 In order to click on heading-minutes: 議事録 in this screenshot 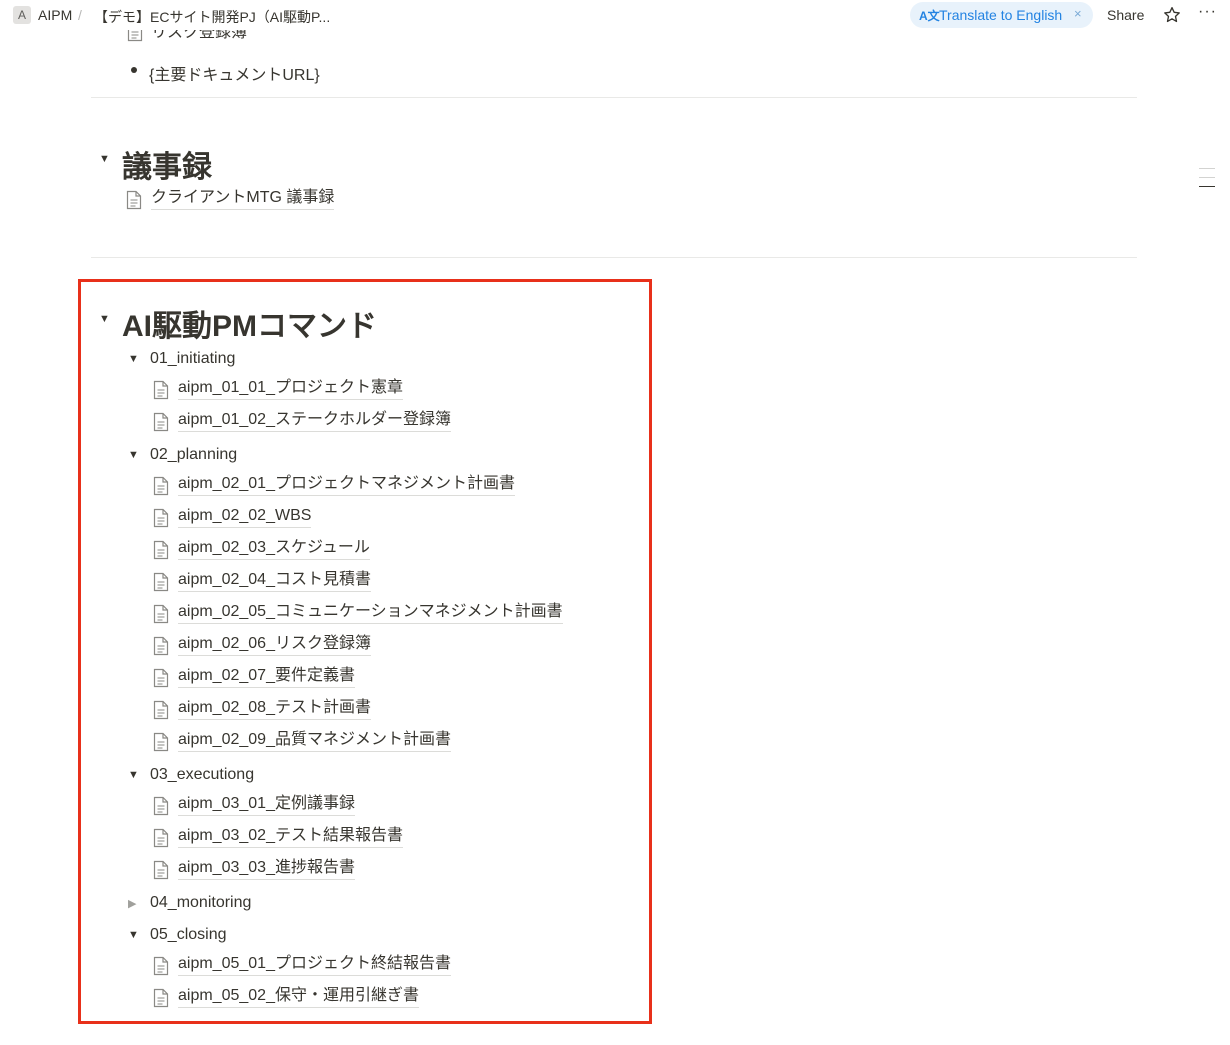, I will do `click(167, 167)`.